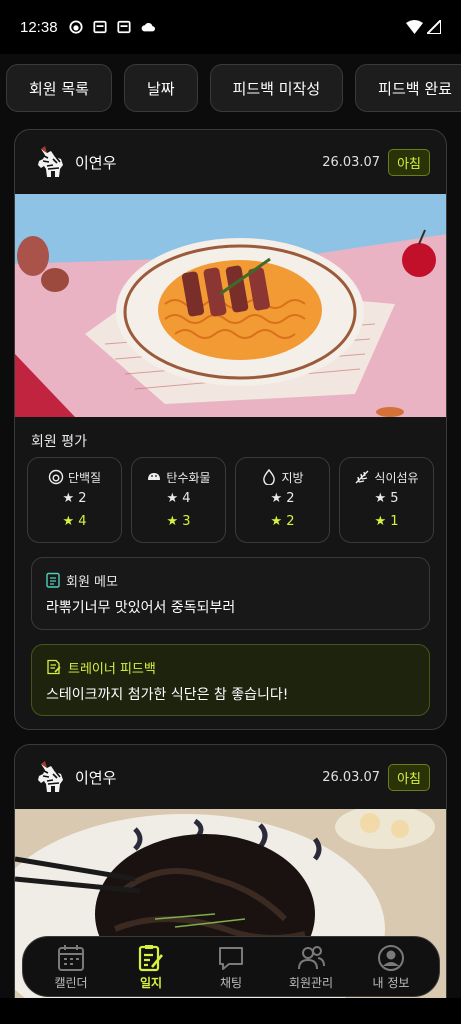 This screenshot has width=461, height=1024. What do you see at coordinates (84, 477) in the screenshot?
I see `nutrient-label: 단백질` at bounding box center [84, 477].